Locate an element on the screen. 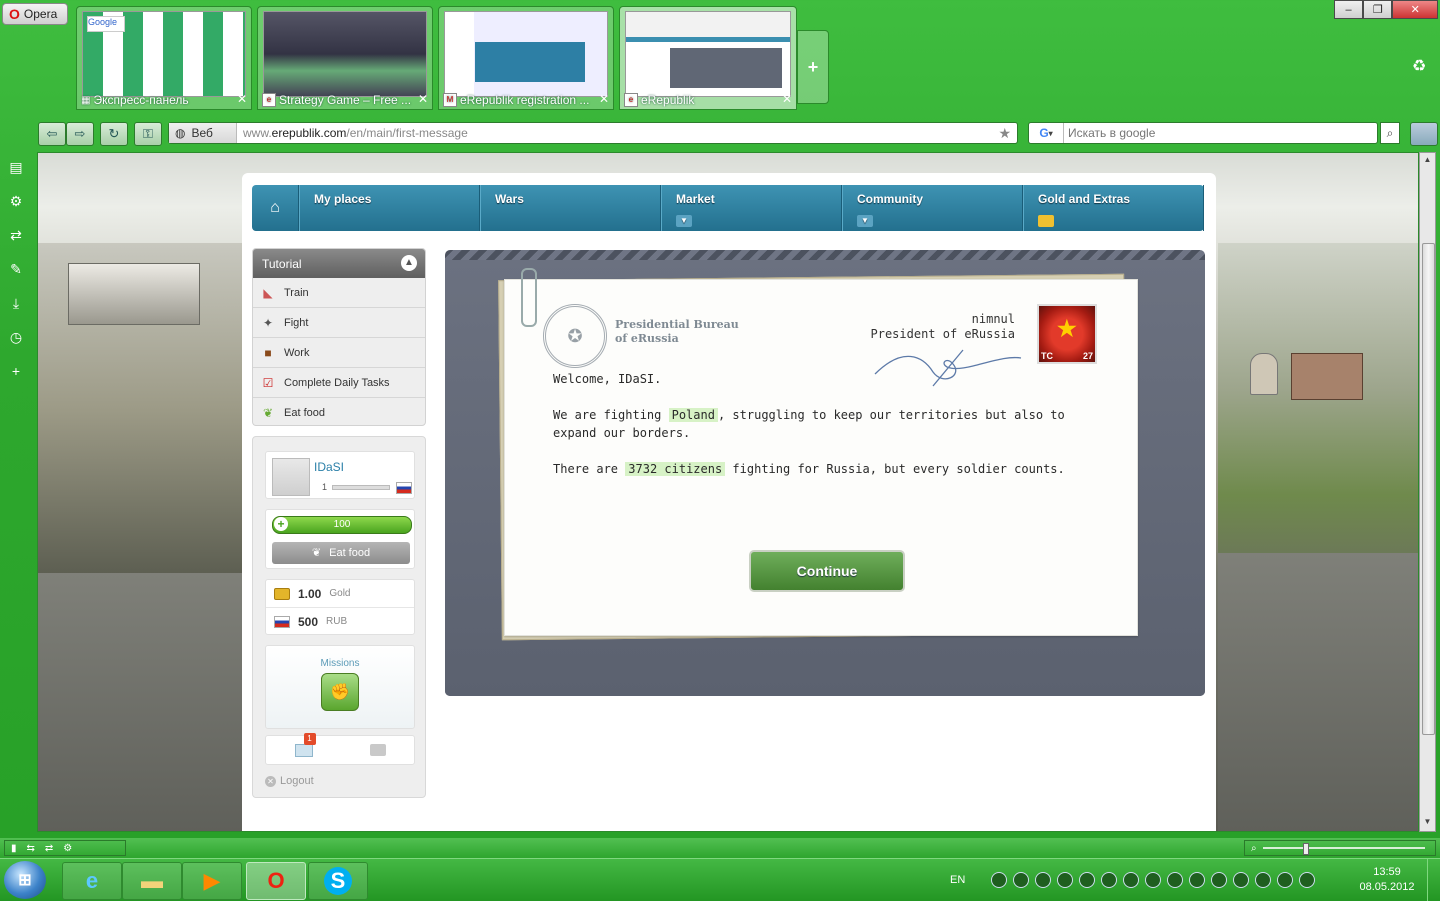 The width and height of the screenshot is (1440, 901). globe-icon: ◍ is located at coordinates (180, 133).